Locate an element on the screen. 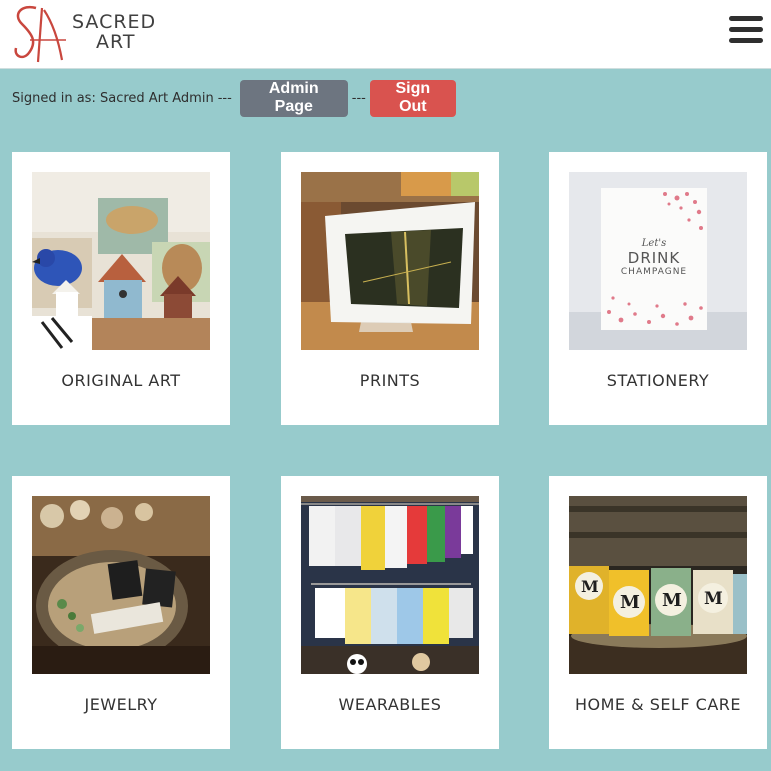  logo-text-line1: SACRED is located at coordinates (114, 22).